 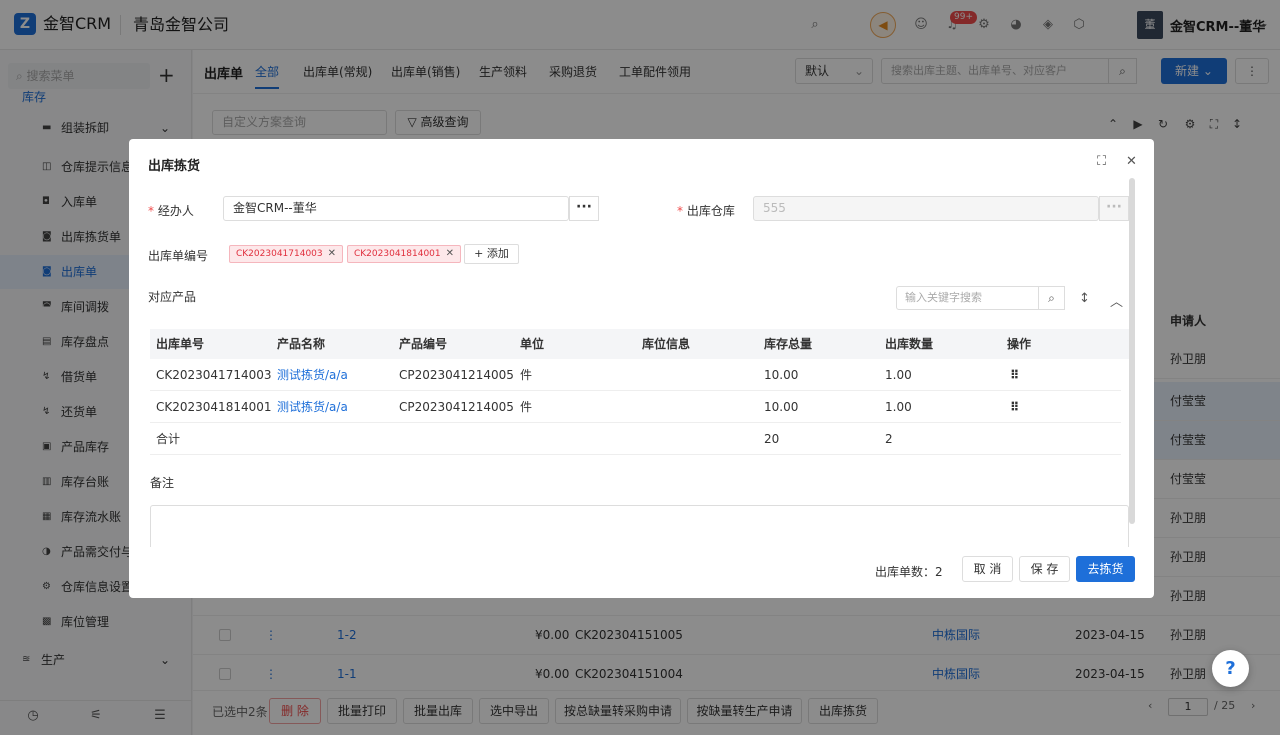 I want to click on col-product-code: 产品编号, so click(x=423, y=344).